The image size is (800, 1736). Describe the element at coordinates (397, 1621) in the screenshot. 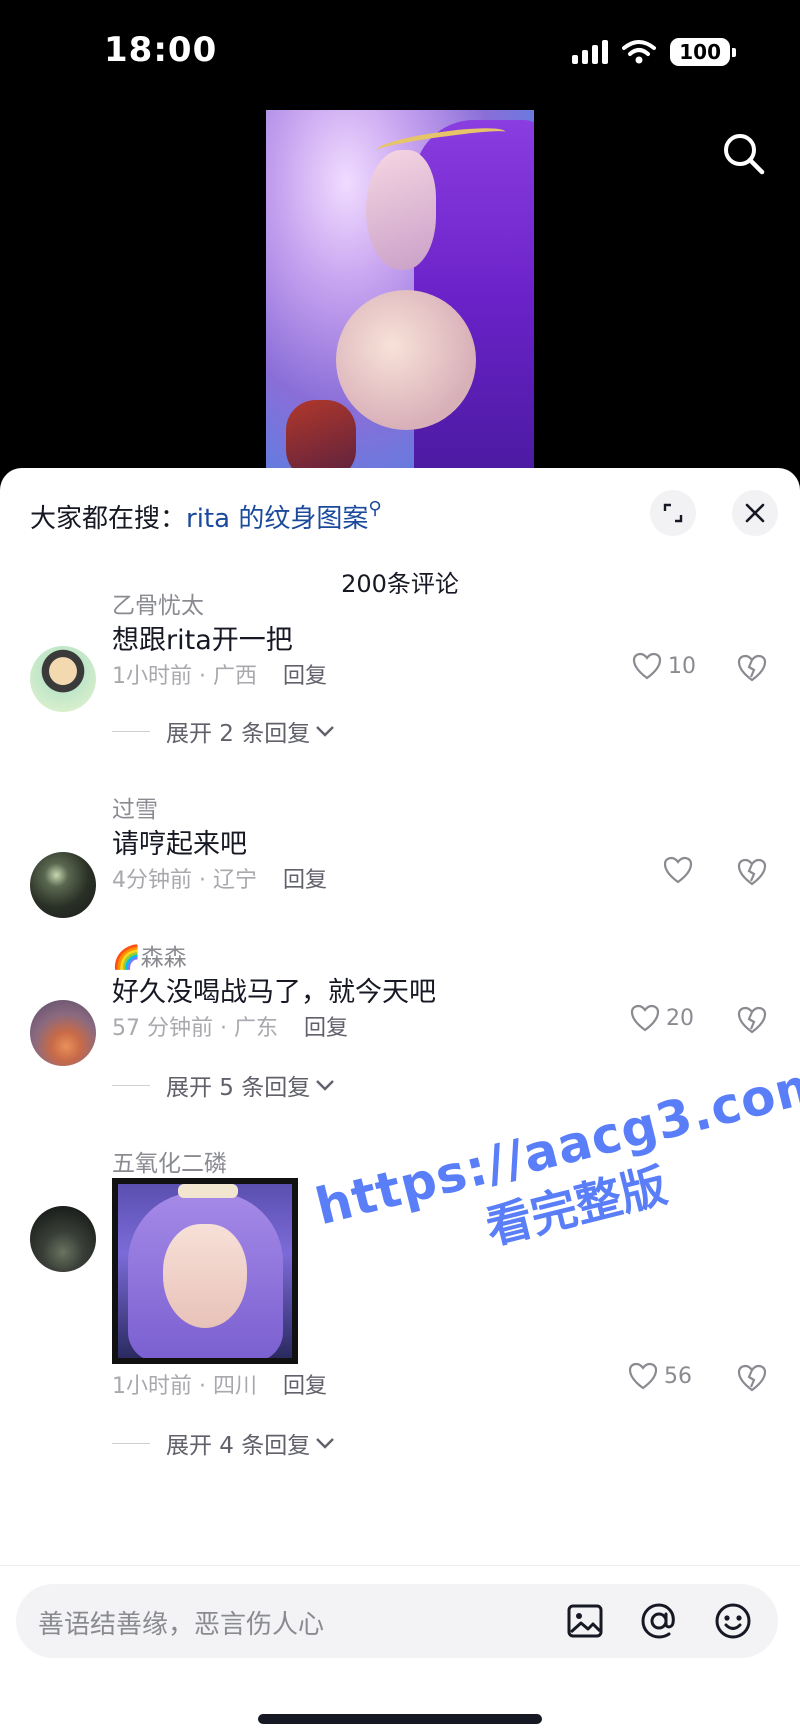

I see `comment-input: 善语结善缘，恶言伤人心` at that location.